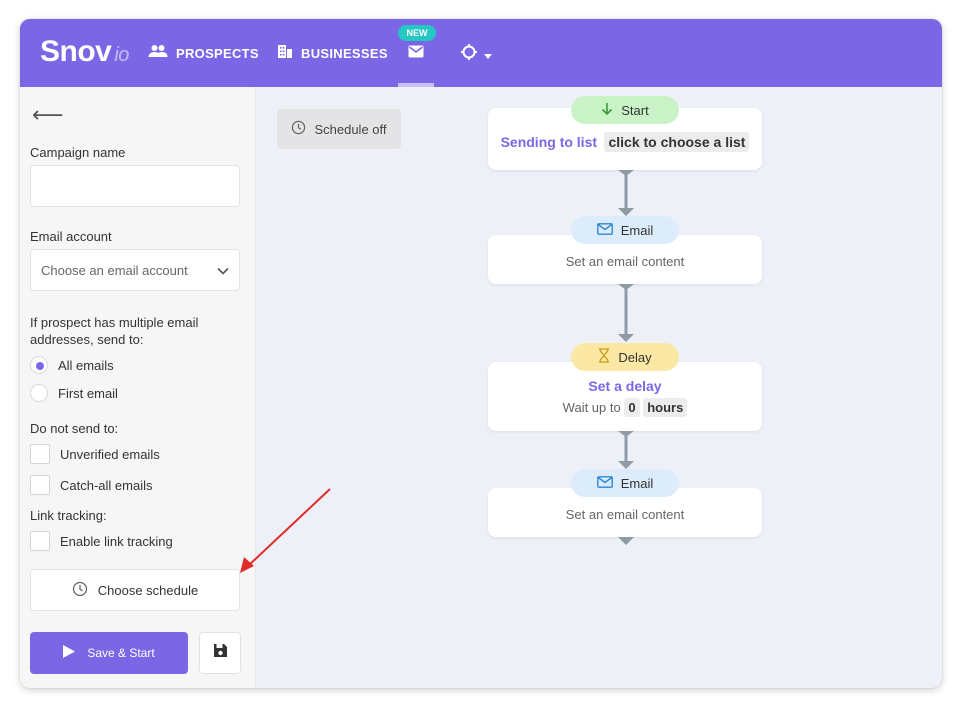  Describe the element at coordinates (121, 653) in the screenshot. I see `save-and-start-label: Save & Start` at that location.